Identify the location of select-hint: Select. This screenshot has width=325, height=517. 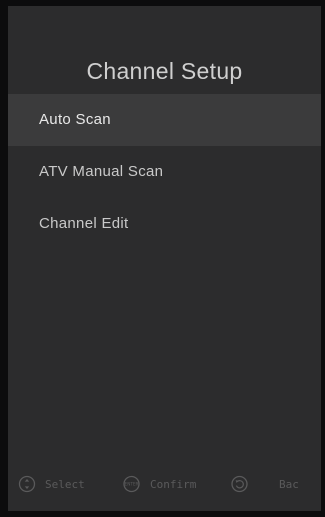
(51, 484).